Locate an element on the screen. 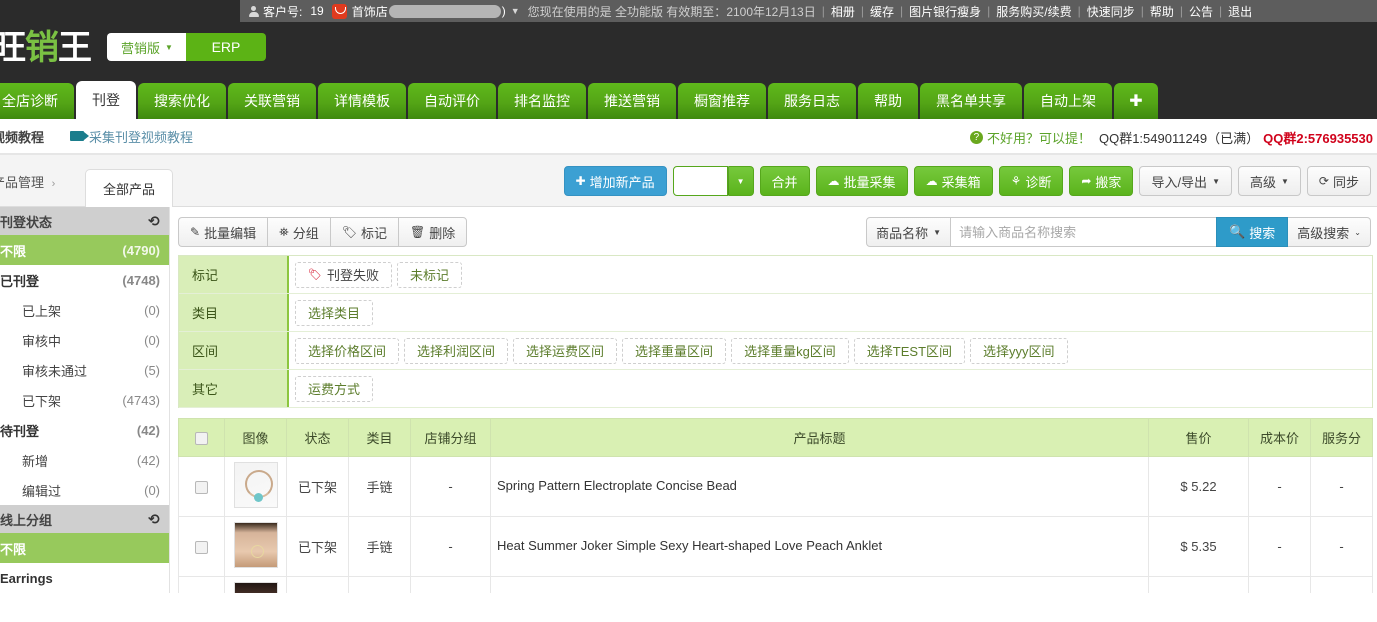 This screenshot has width=1377, height=622. filter-chip: 选择价格区间 is located at coordinates (347, 350).